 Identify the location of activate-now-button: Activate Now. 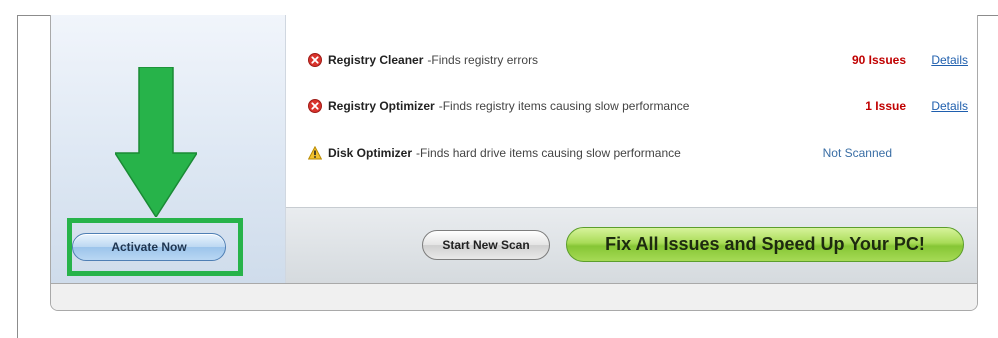
(149, 247).